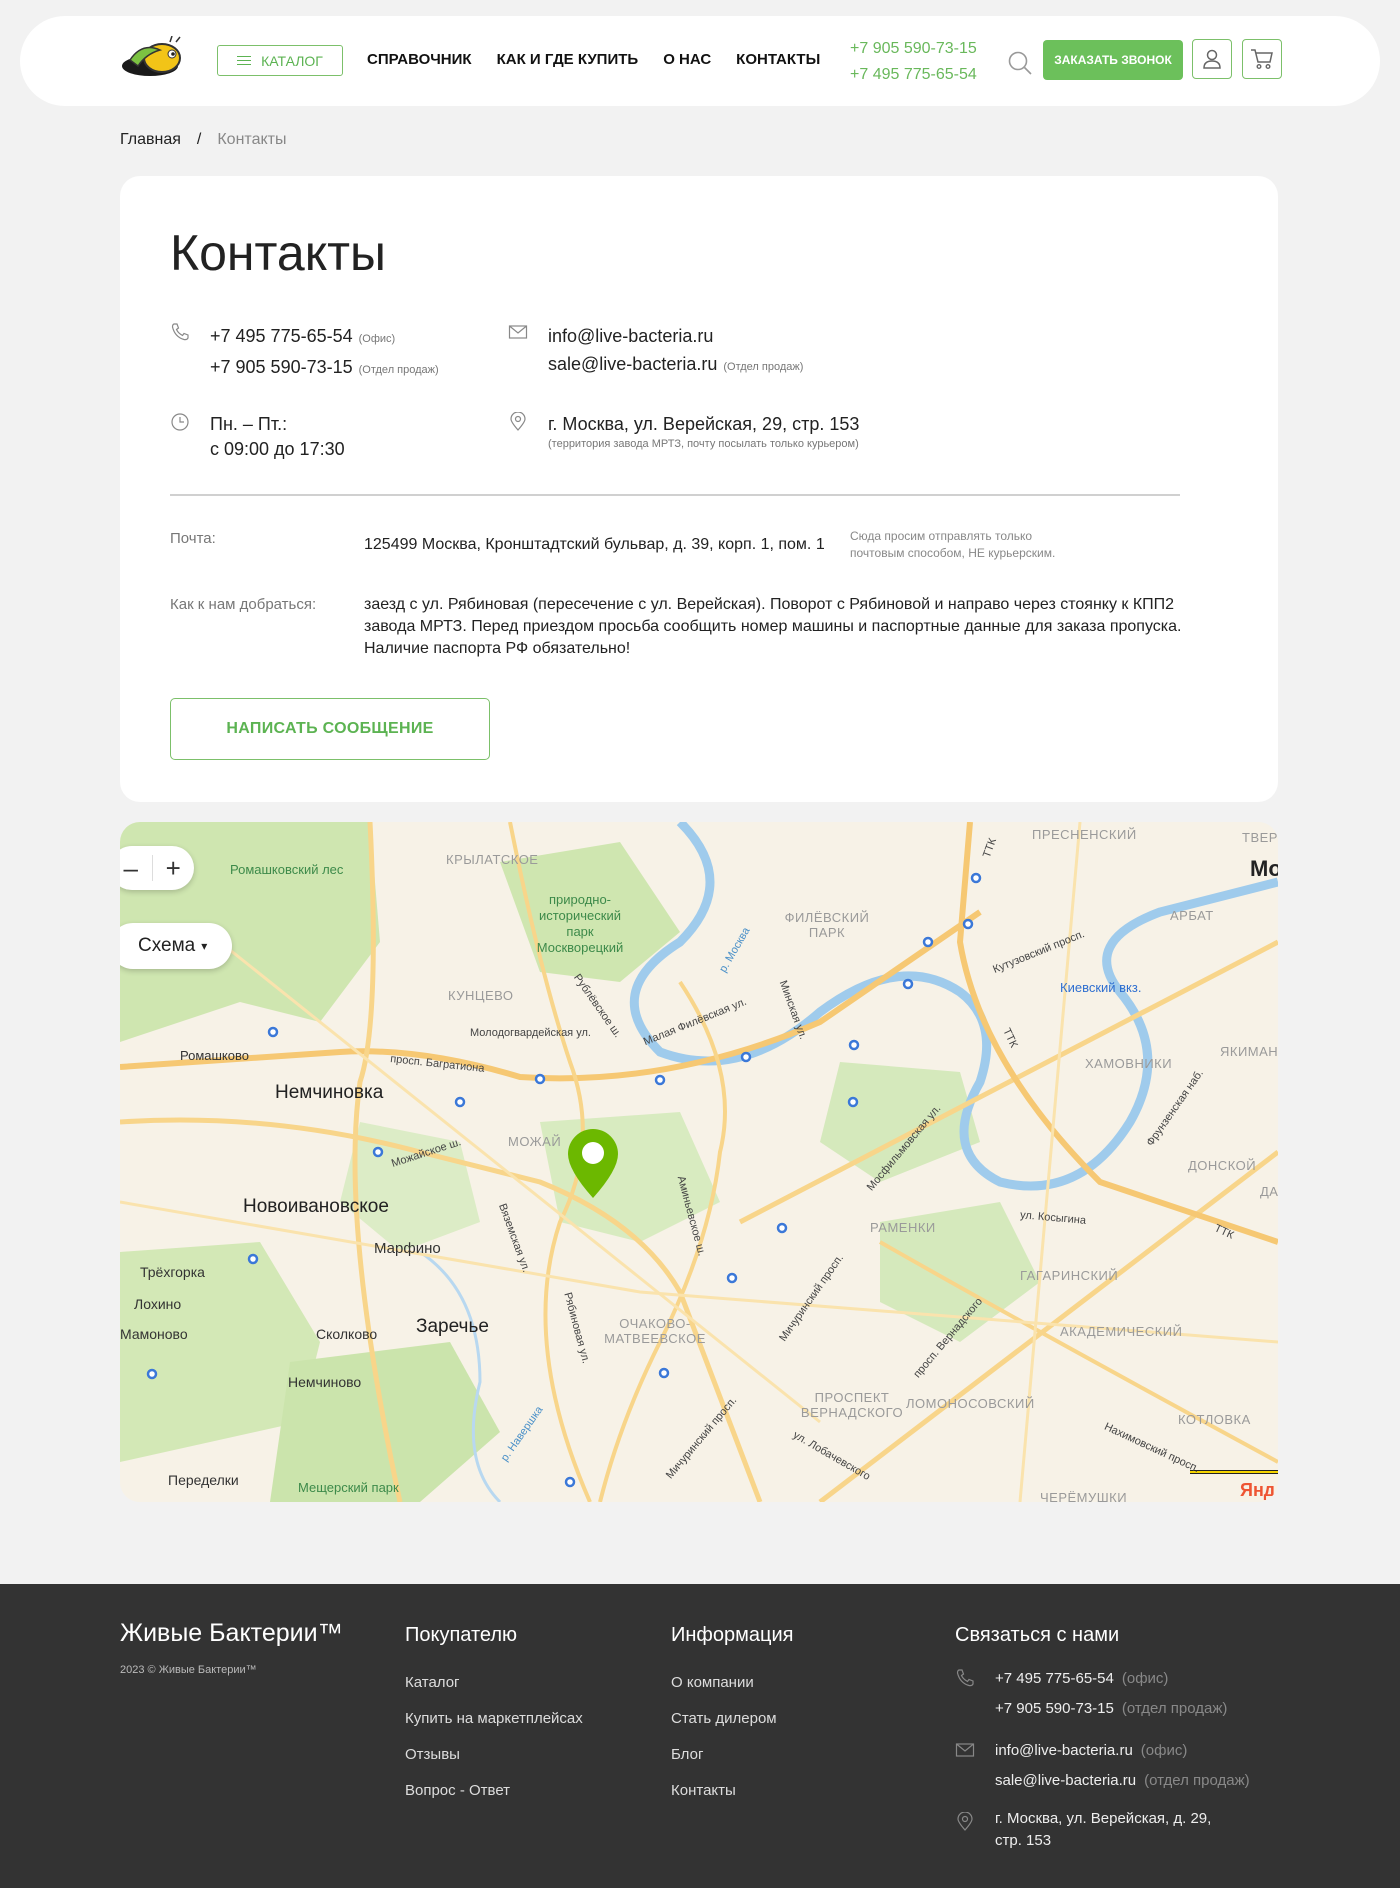 Image resolution: width=1400 pixels, height=1888 pixels. I want to click on map-label: КРЫЛАТСКОЕ, so click(492, 859).